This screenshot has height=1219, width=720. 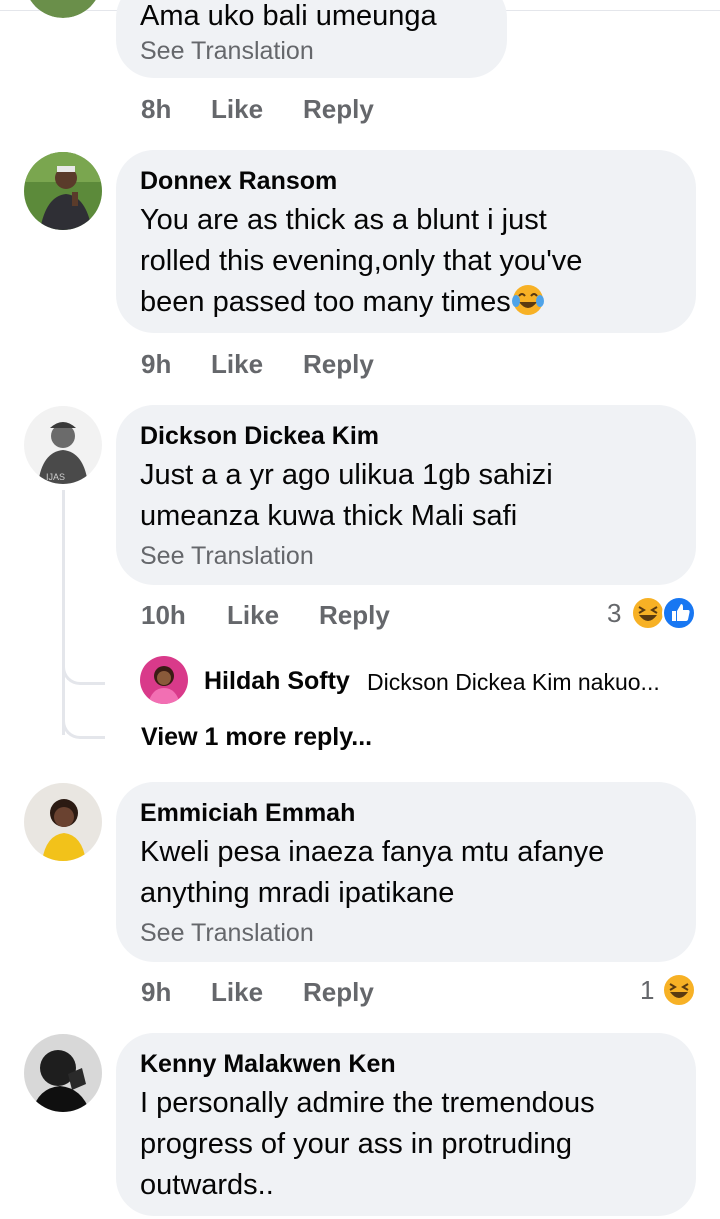 I want to click on comment-time: 10h, so click(x=163, y=615).